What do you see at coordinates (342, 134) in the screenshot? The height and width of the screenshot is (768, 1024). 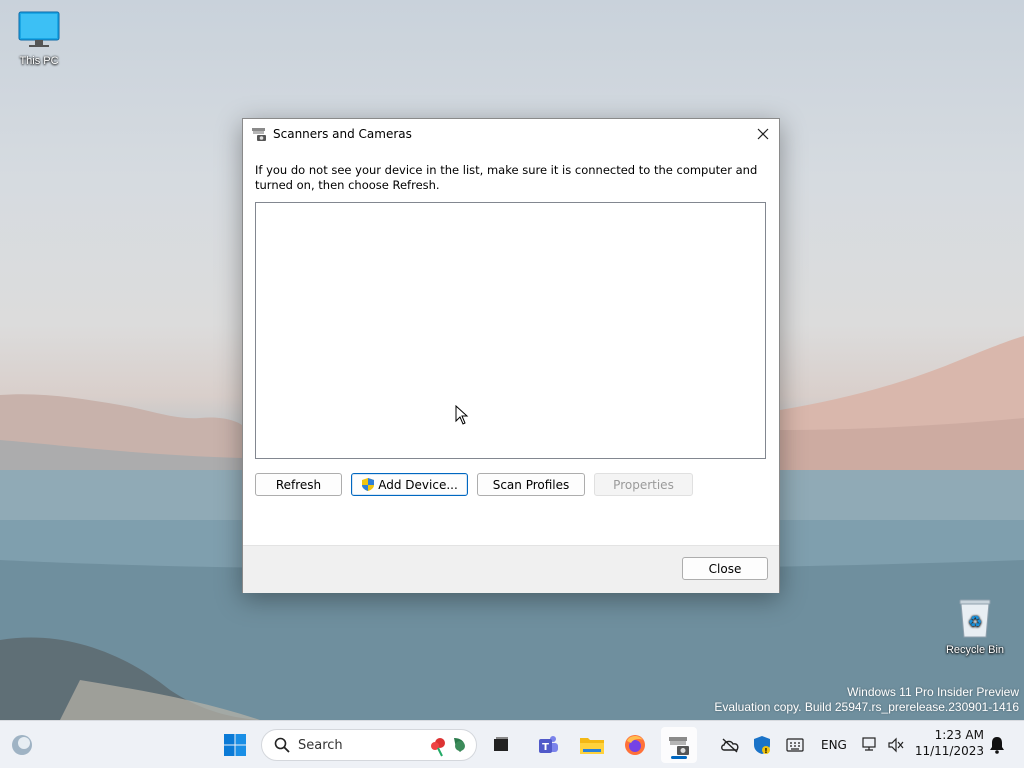 I see `dialog-title: Scanners and Cameras` at bounding box center [342, 134].